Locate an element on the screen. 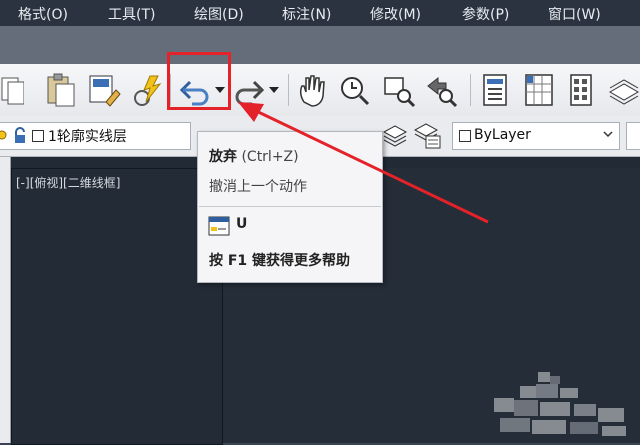 This screenshot has height=445, width=640. menu-item-window: 窗口(W) is located at coordinates (574, 14).